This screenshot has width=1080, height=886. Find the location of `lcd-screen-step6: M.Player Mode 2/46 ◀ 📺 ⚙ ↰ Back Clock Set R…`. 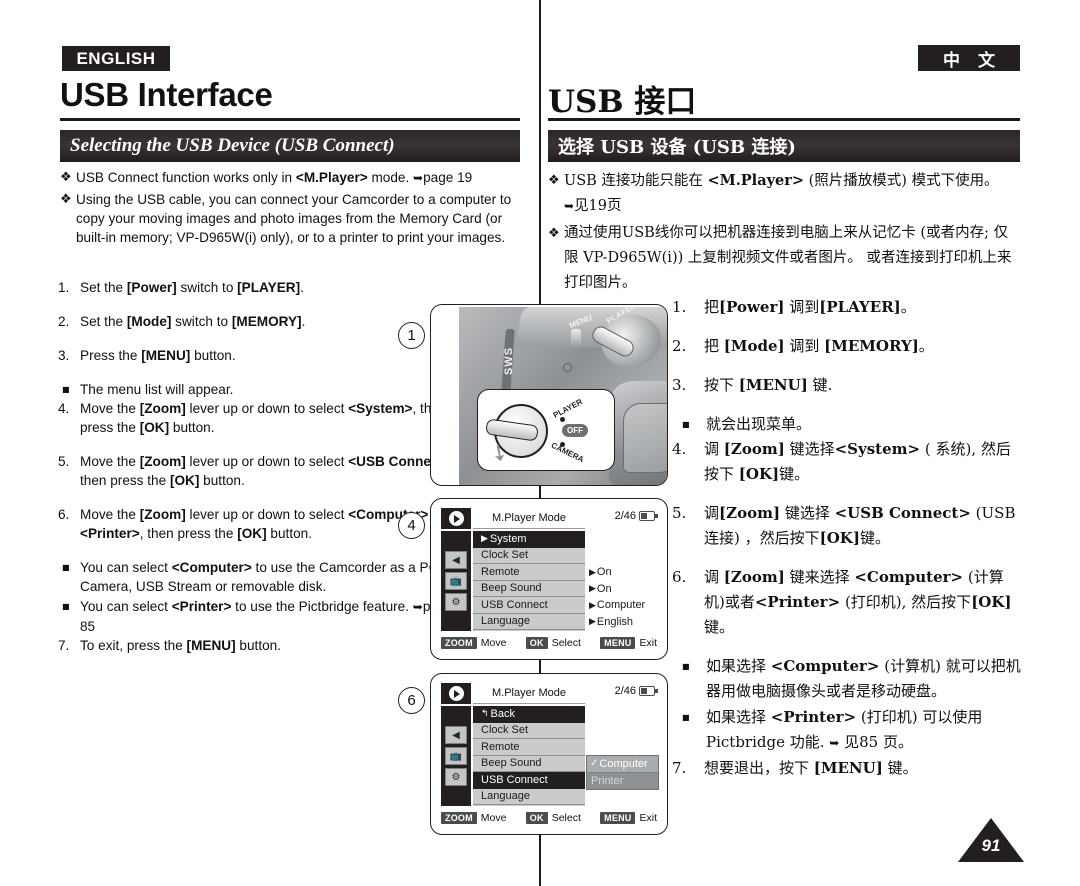

lcd-screen-step6: M.Player Mode 2/46 ◀ 📺 ⚙ ↰ Back Clock Set R… is located at coordinates (549, 754).